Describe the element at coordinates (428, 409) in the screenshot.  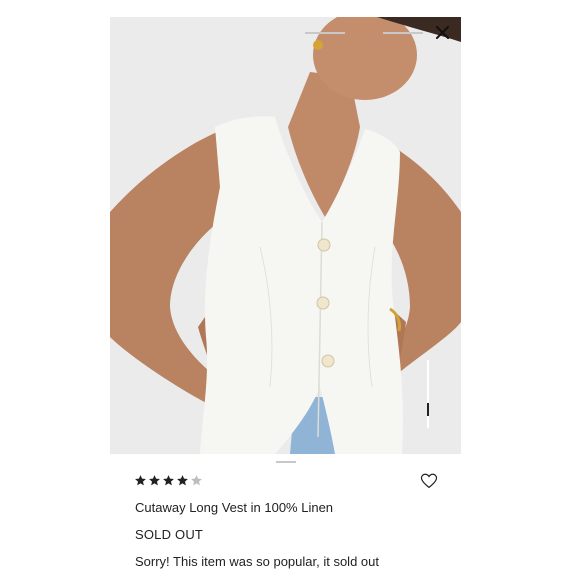
I see `image-scrollbar-thumb` at that location.